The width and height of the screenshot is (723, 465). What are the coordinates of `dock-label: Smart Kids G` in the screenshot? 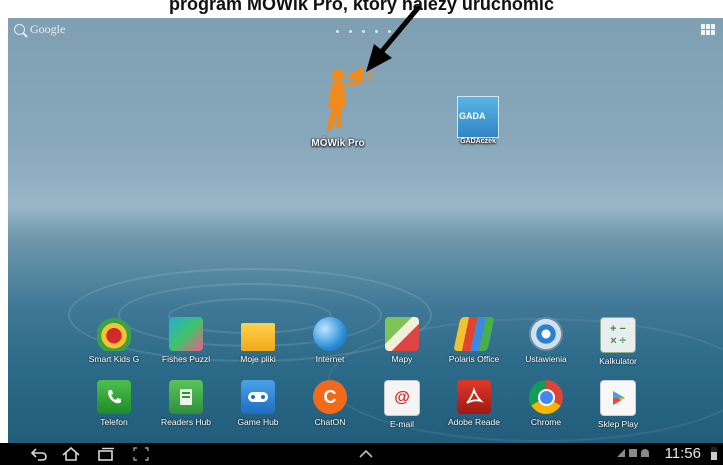 It's located at (114, 359).